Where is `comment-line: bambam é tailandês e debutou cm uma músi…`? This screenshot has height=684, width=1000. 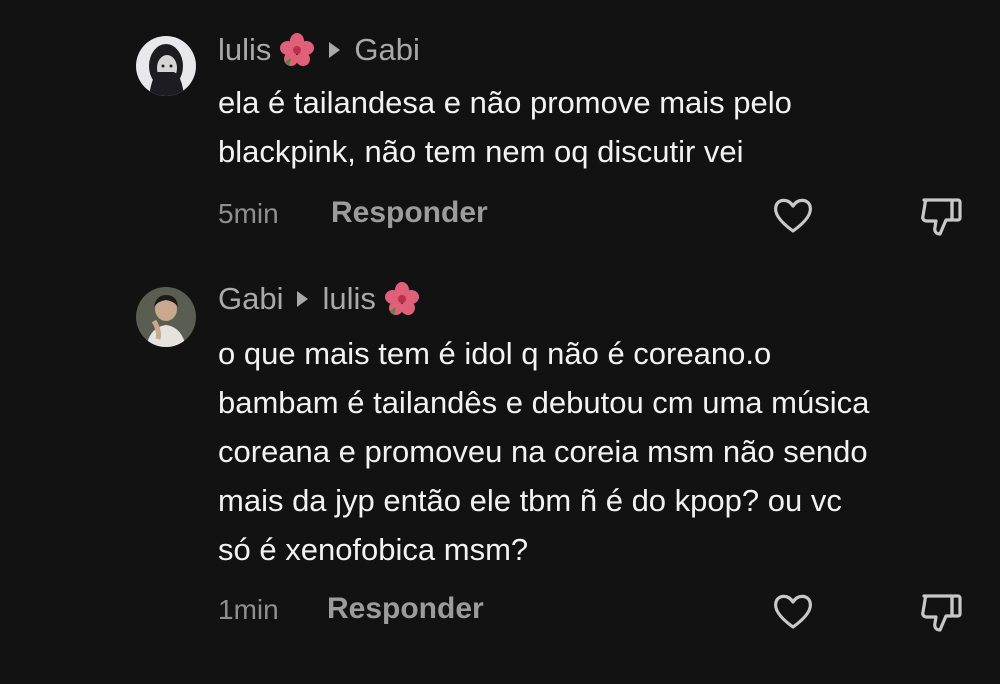
comment-line: bambam é tailandês e debutou cm uma músi… is located at coordinates (544, 402).